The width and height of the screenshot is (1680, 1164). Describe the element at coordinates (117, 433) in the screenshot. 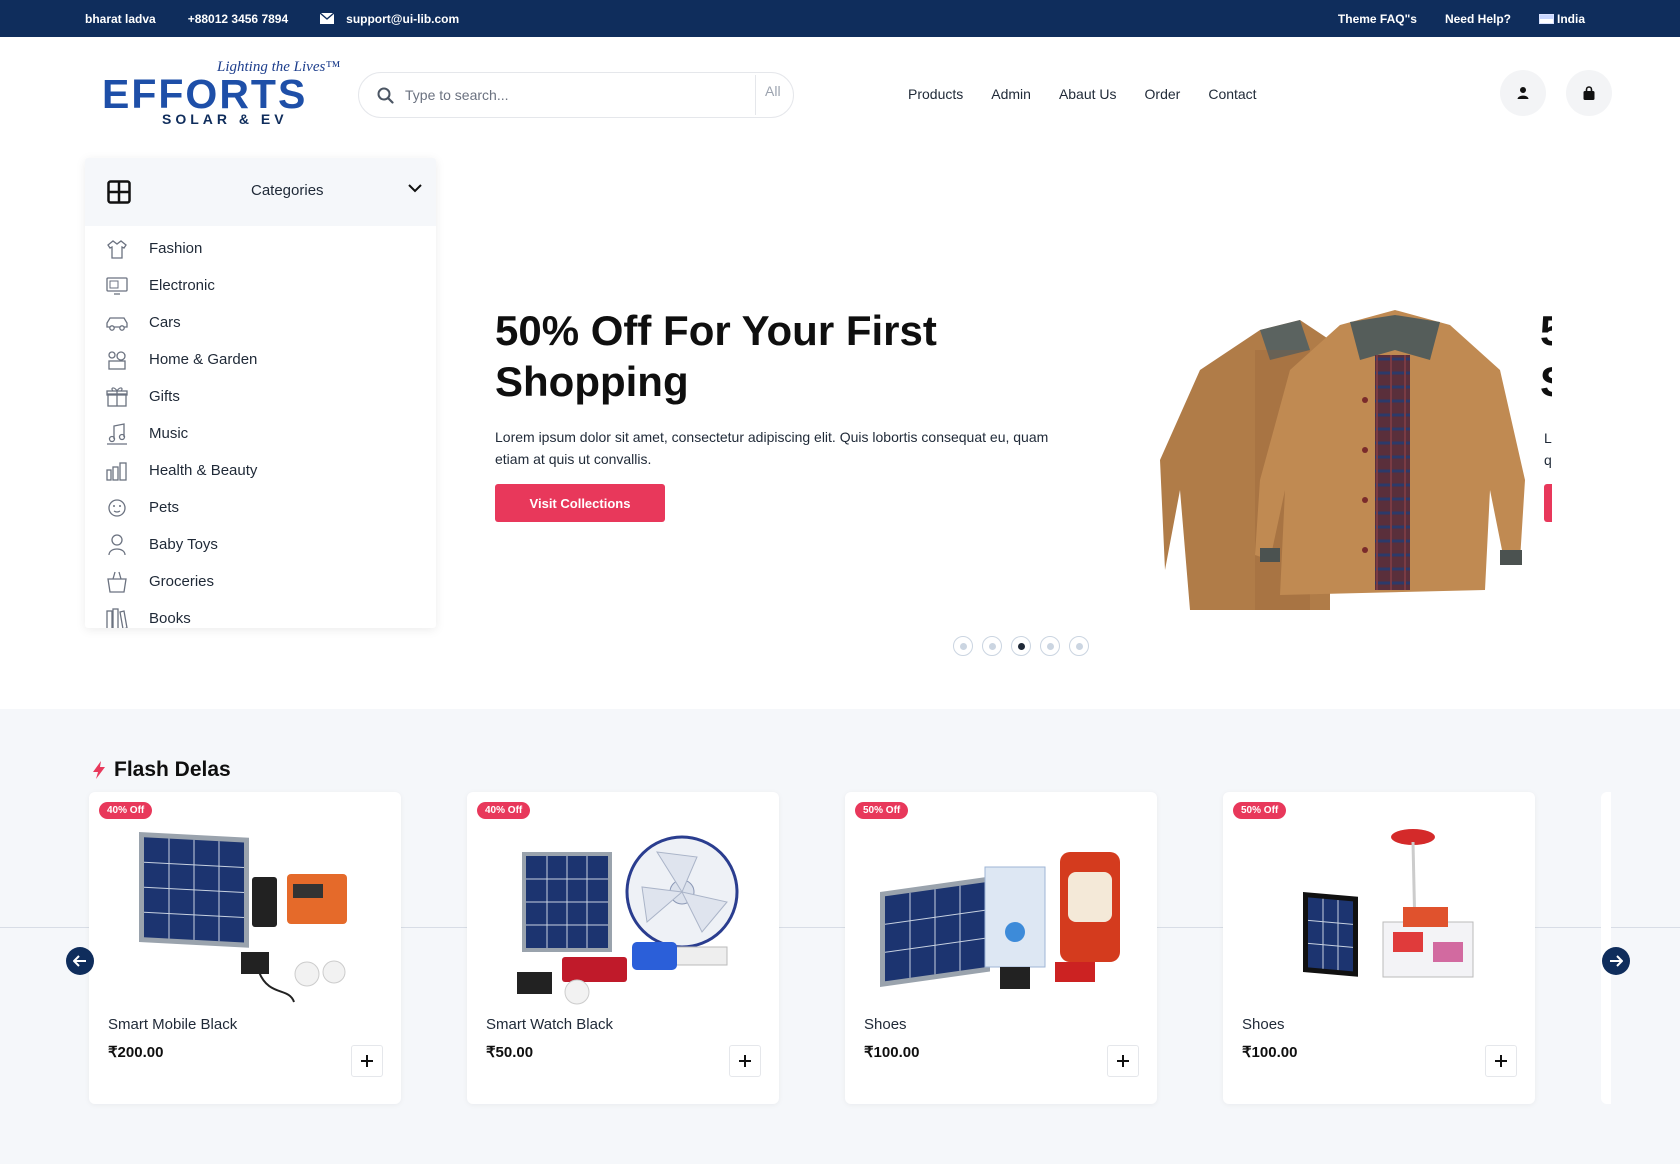

I see `music-icon` at that location.